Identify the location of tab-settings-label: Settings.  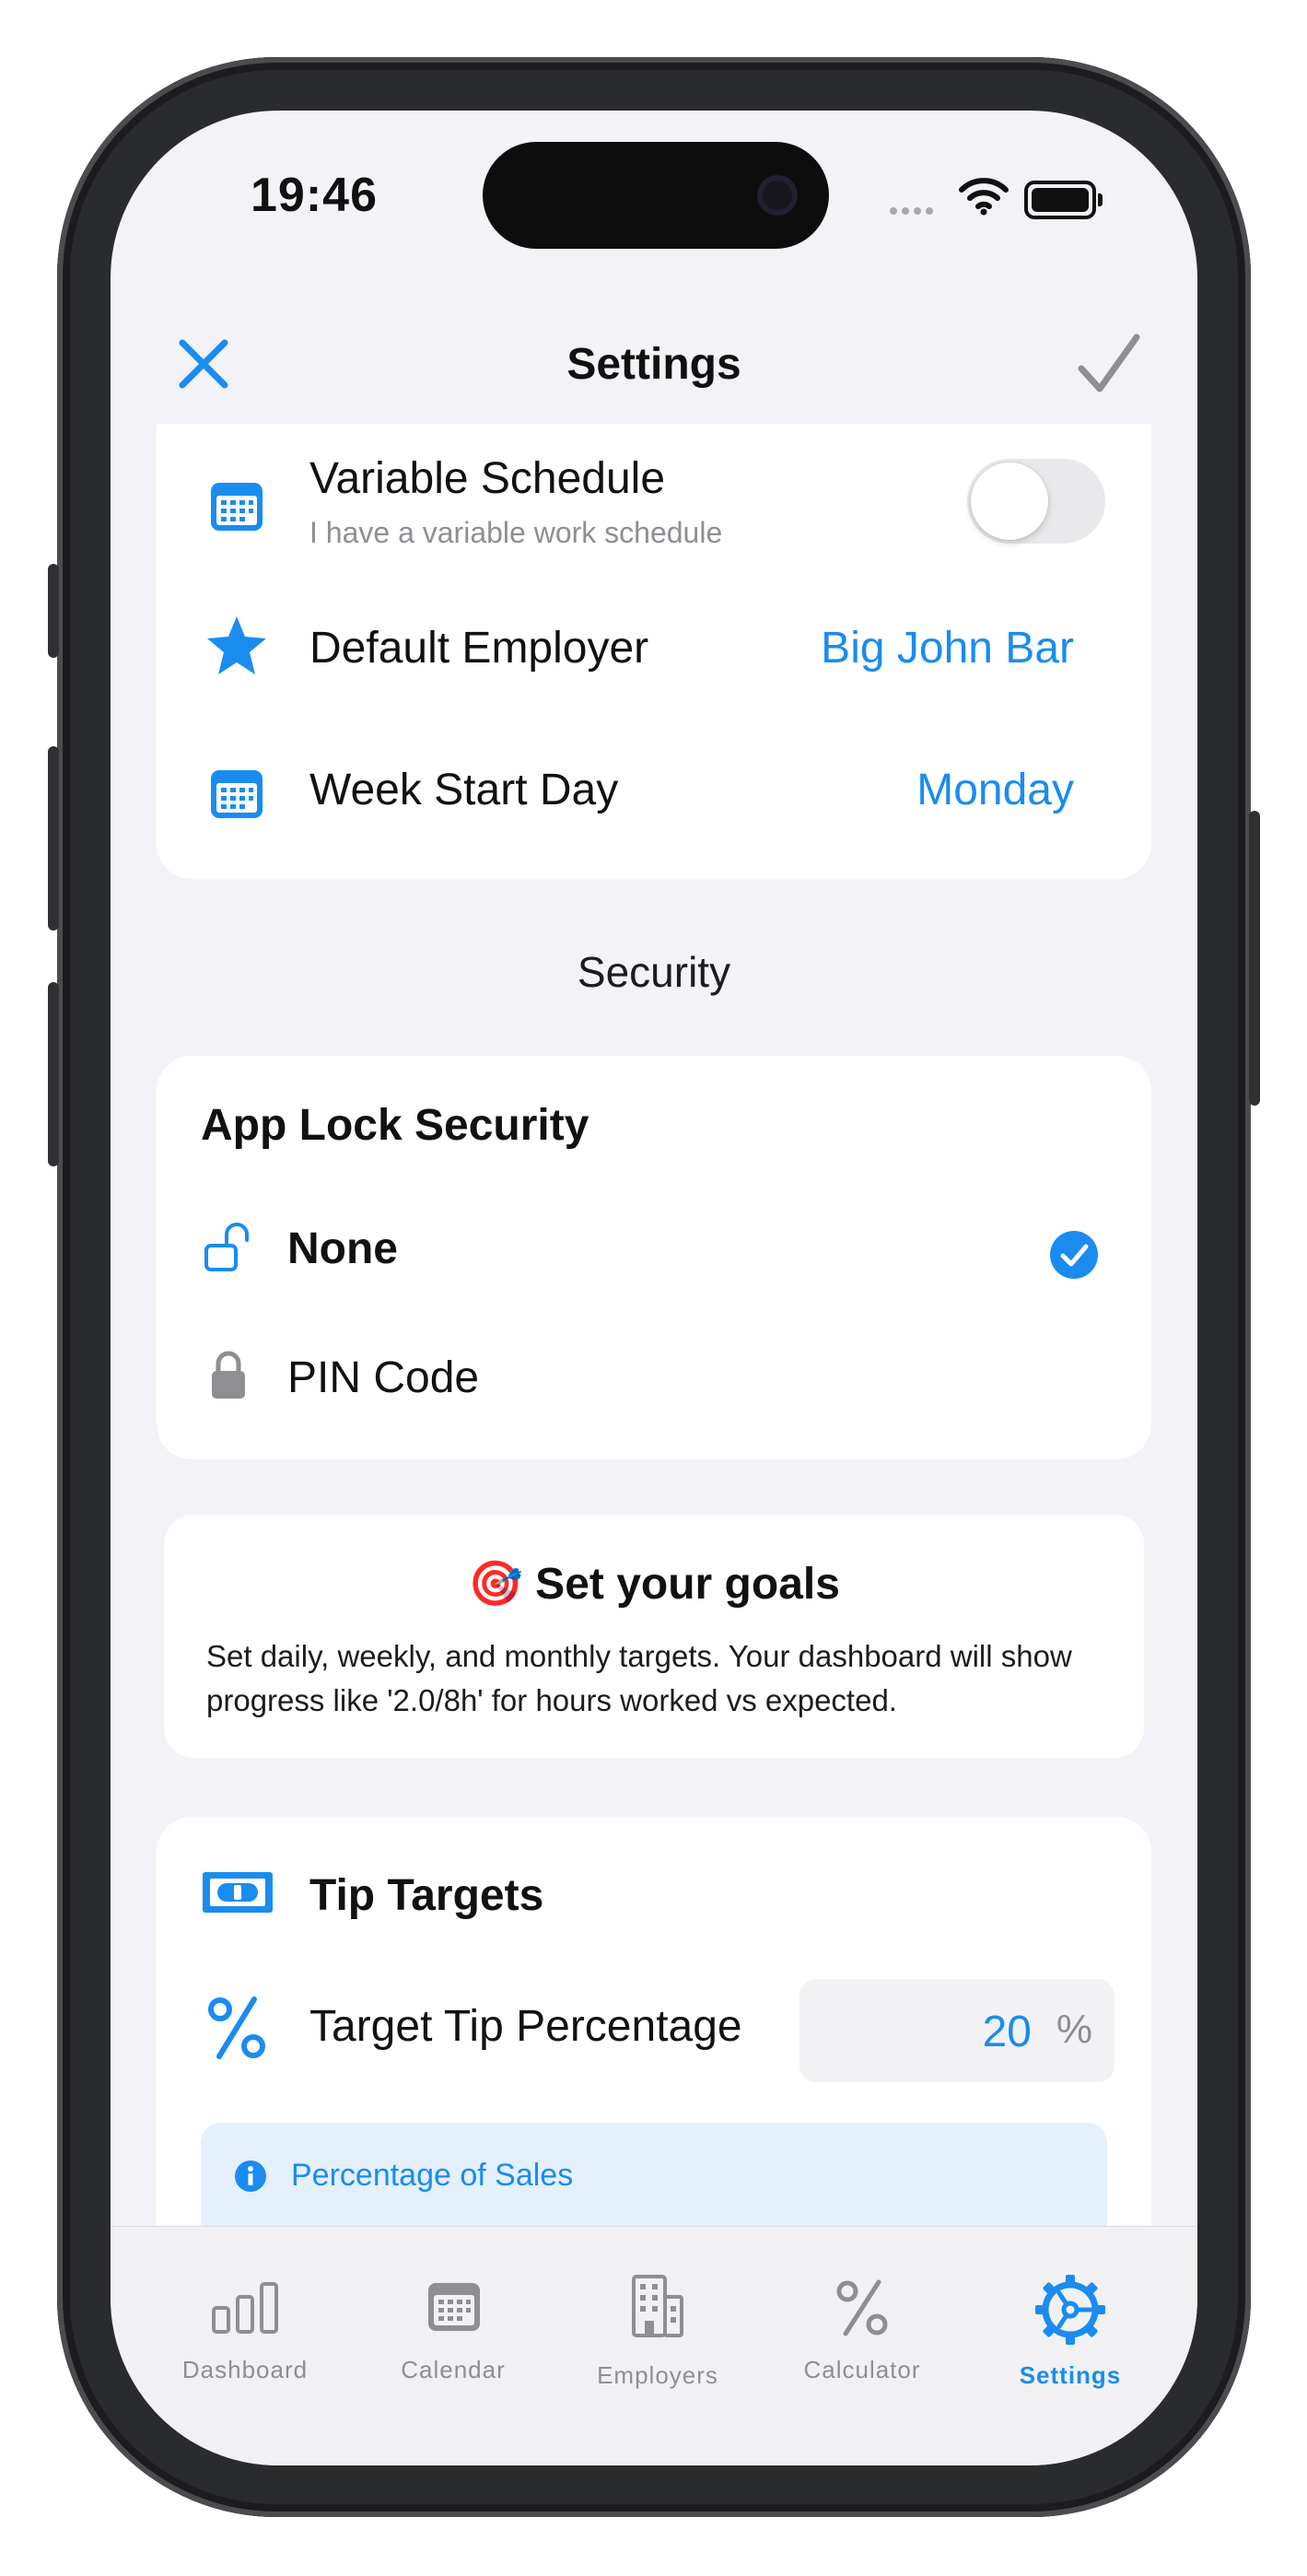
(1071, 2375).